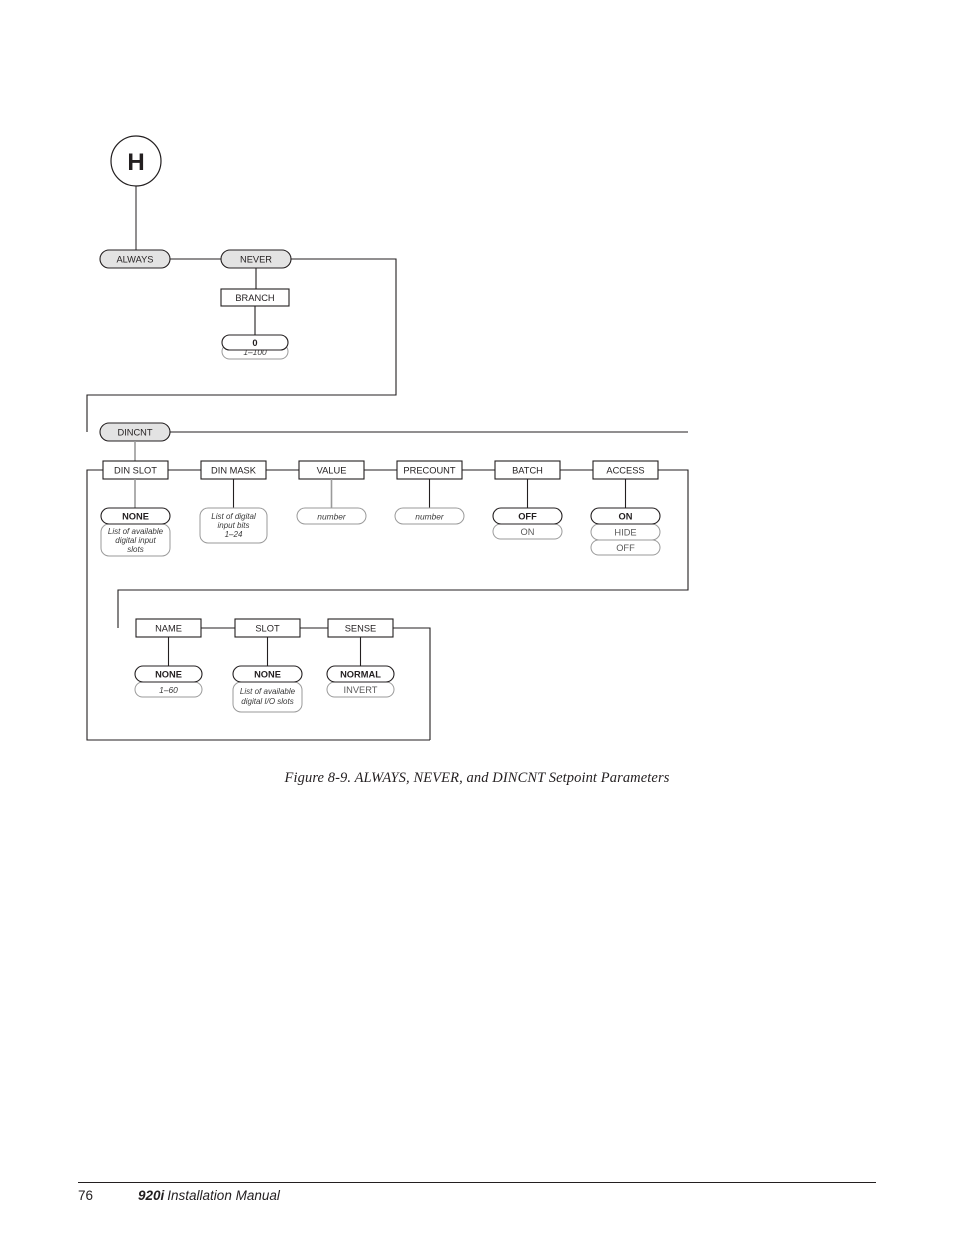  Describe the element at coordinates (168, 681) in the screenshot. I see `node-name-options: 1–60 NONE` at that location.